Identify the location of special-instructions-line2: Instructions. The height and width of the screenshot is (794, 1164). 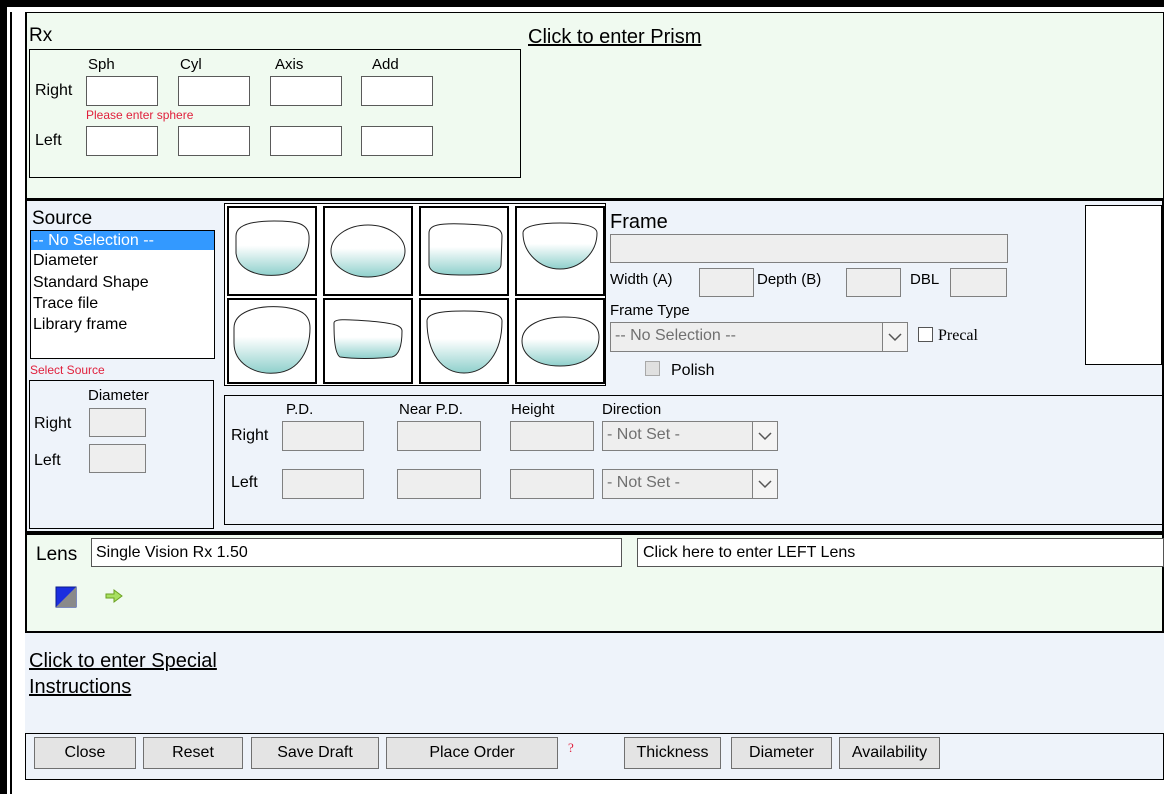
(80, 687).